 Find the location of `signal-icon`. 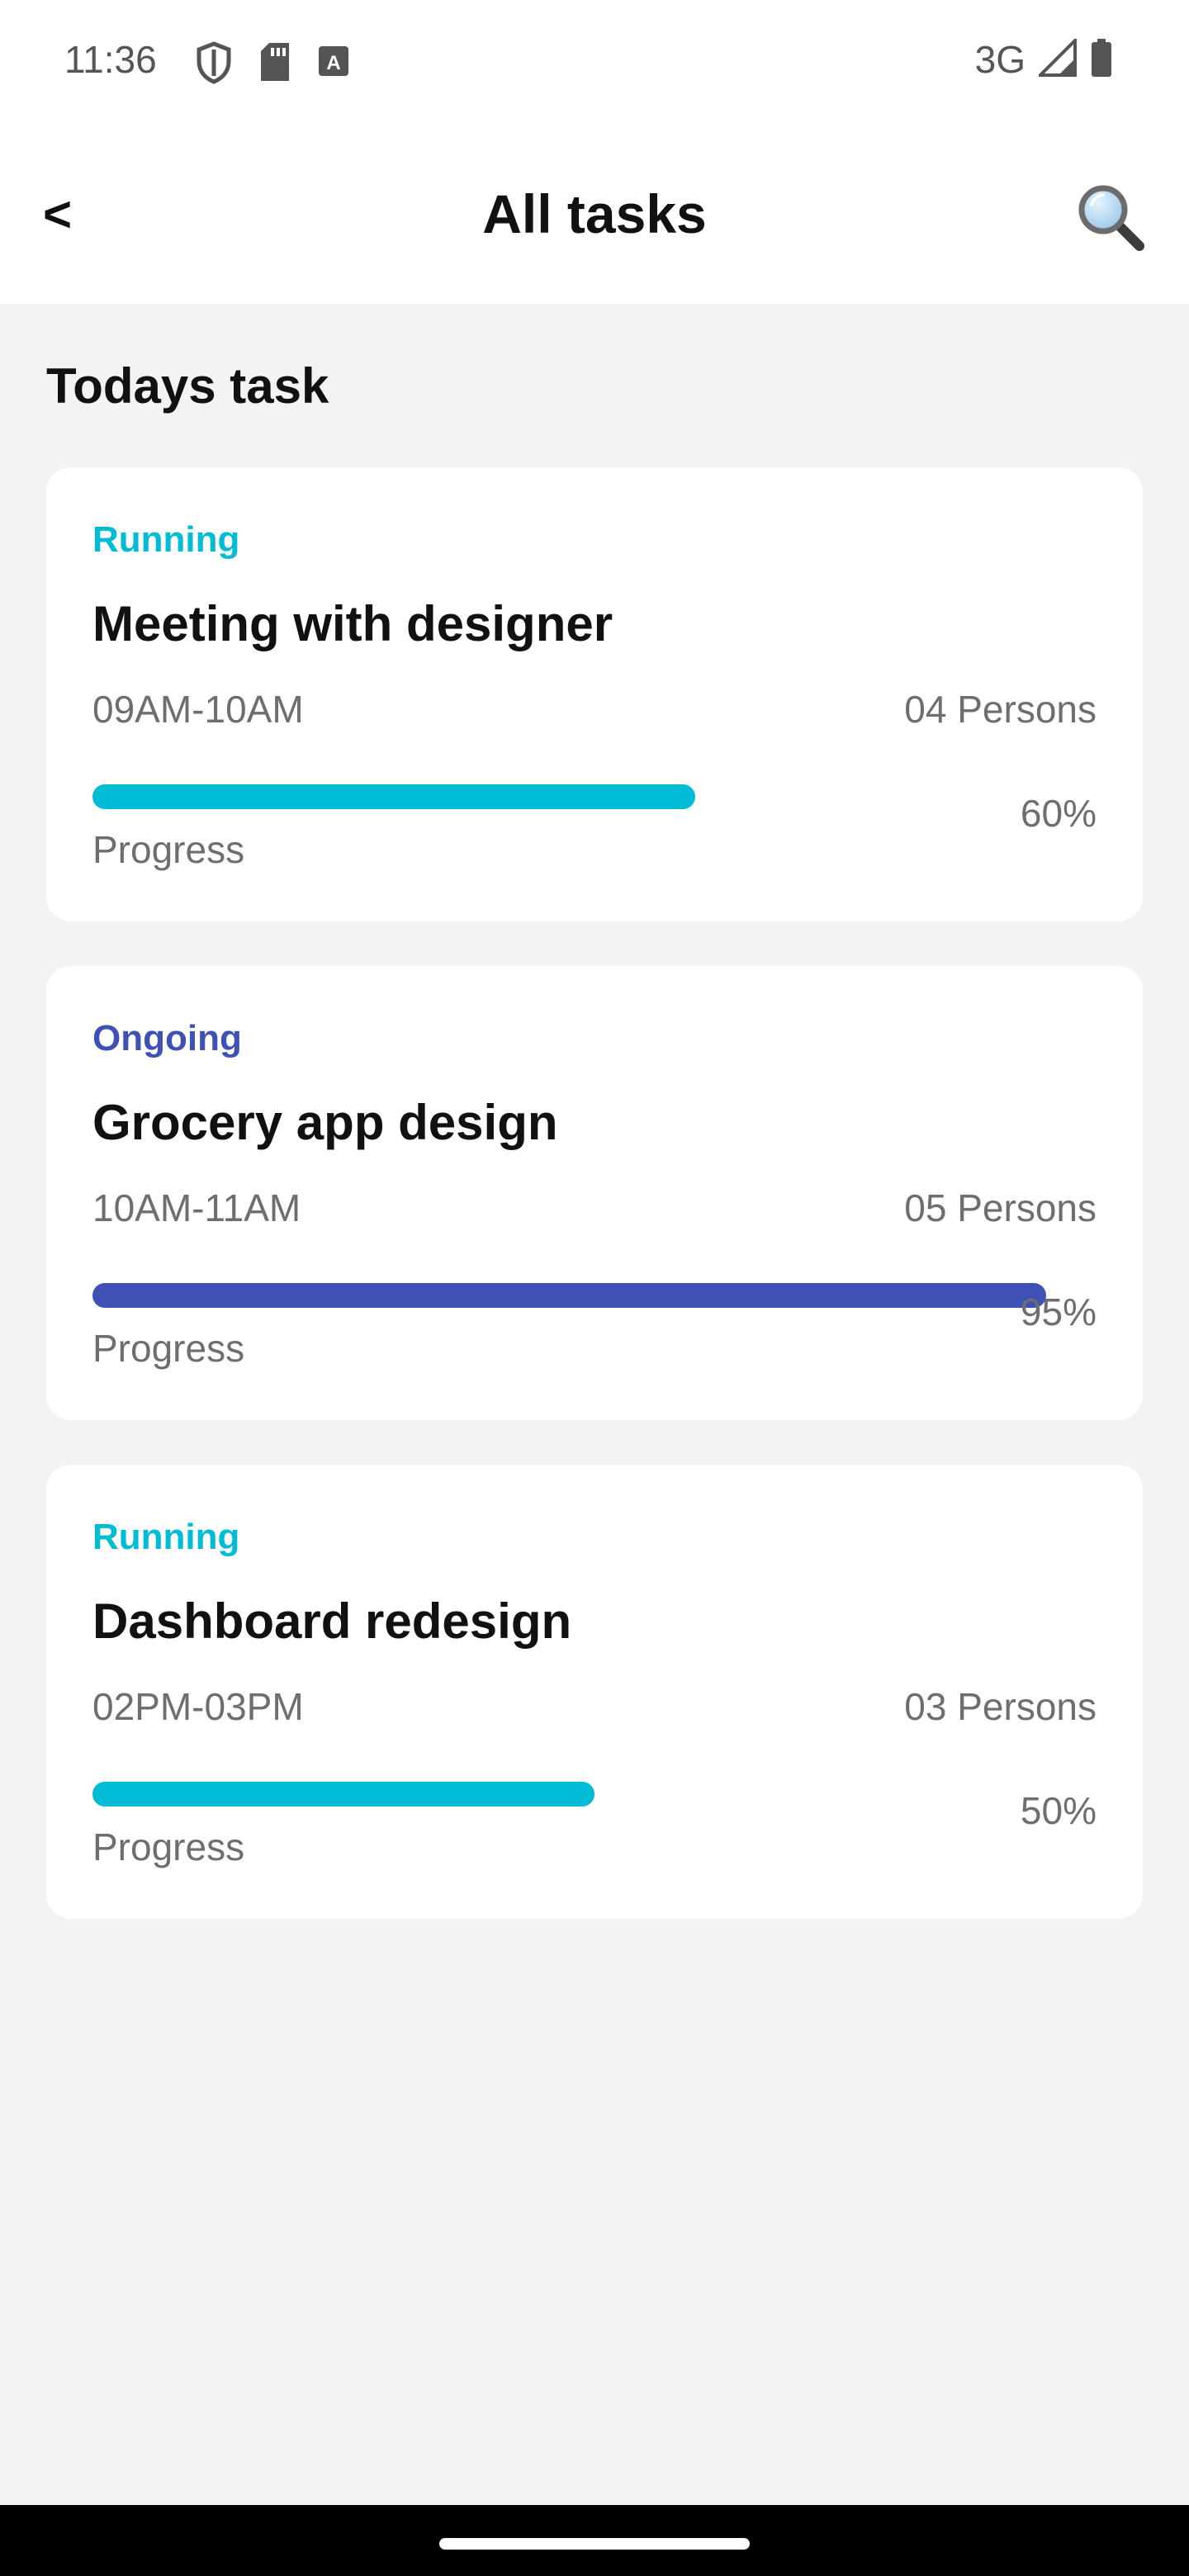

signal-icon is located at coordinates (1056, 58).